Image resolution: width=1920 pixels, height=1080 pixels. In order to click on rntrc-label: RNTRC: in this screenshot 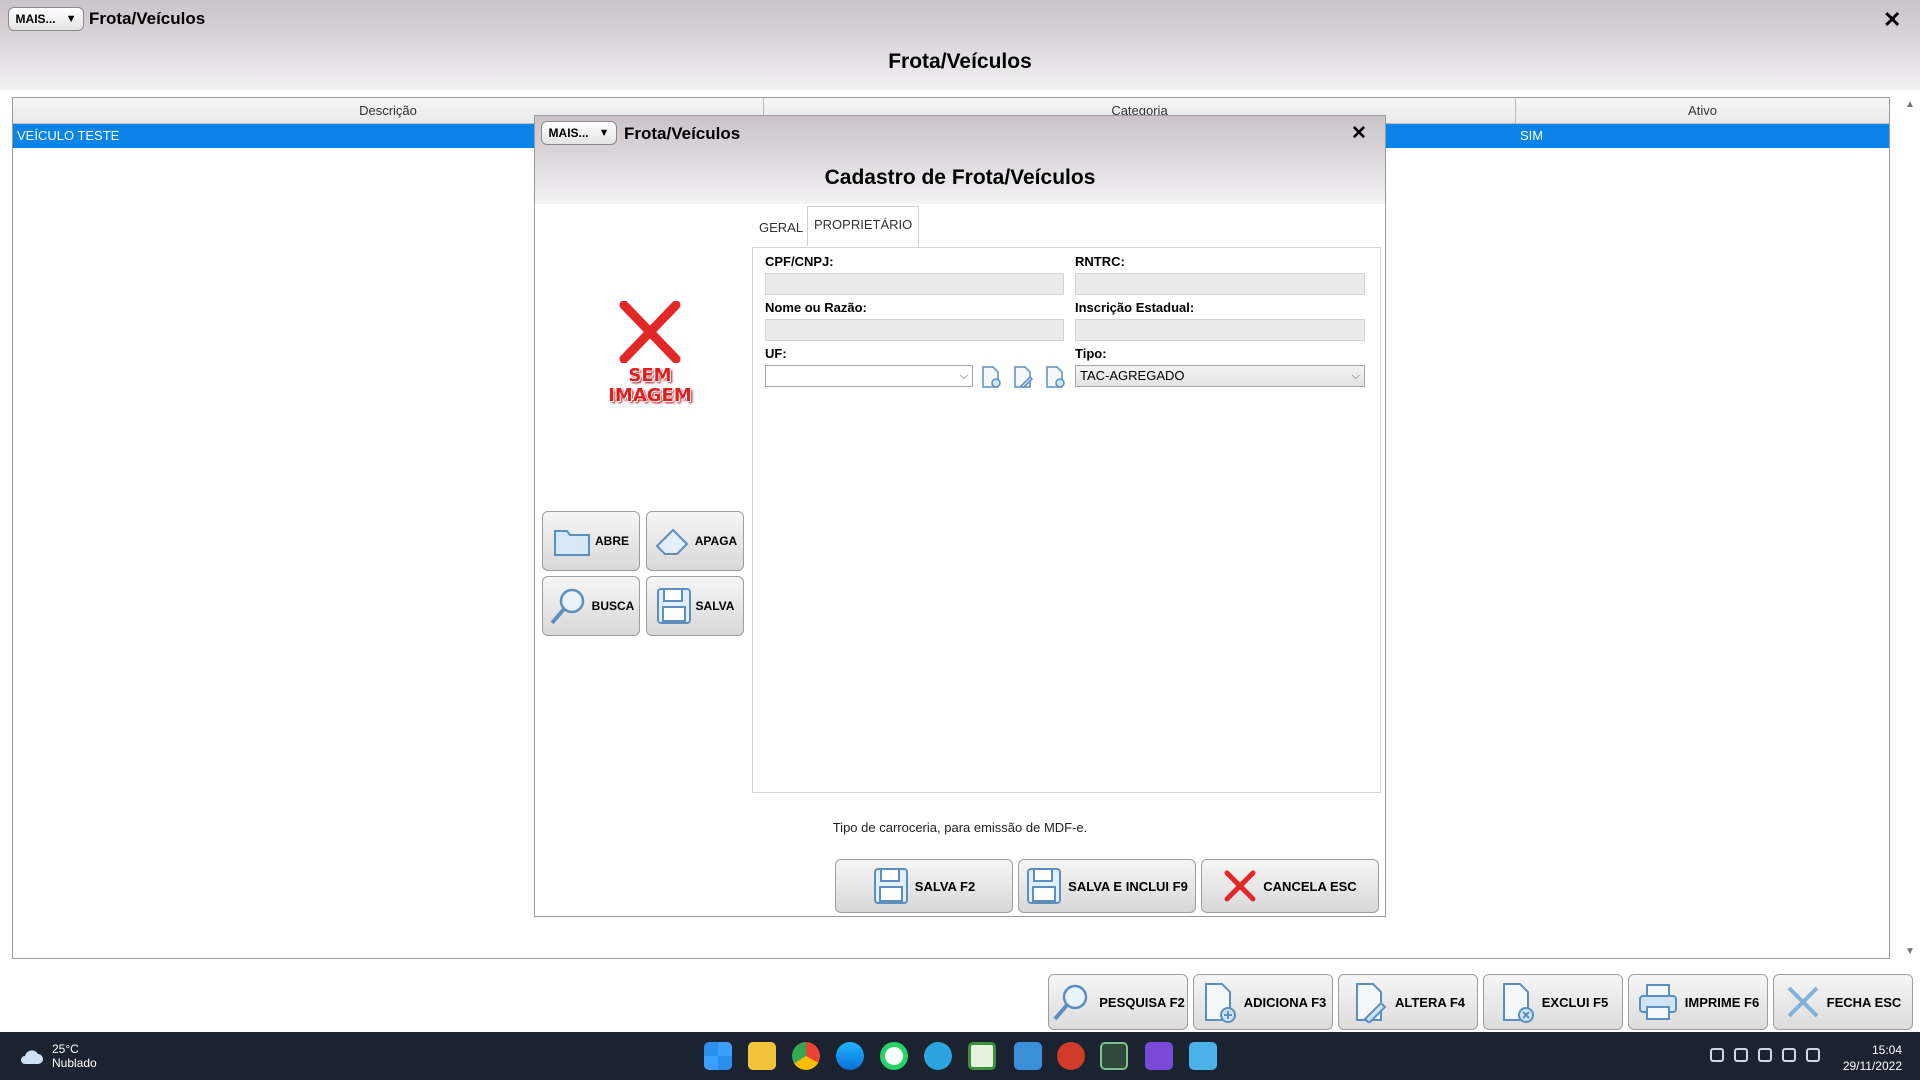, I will do `click(1100, 261)`.